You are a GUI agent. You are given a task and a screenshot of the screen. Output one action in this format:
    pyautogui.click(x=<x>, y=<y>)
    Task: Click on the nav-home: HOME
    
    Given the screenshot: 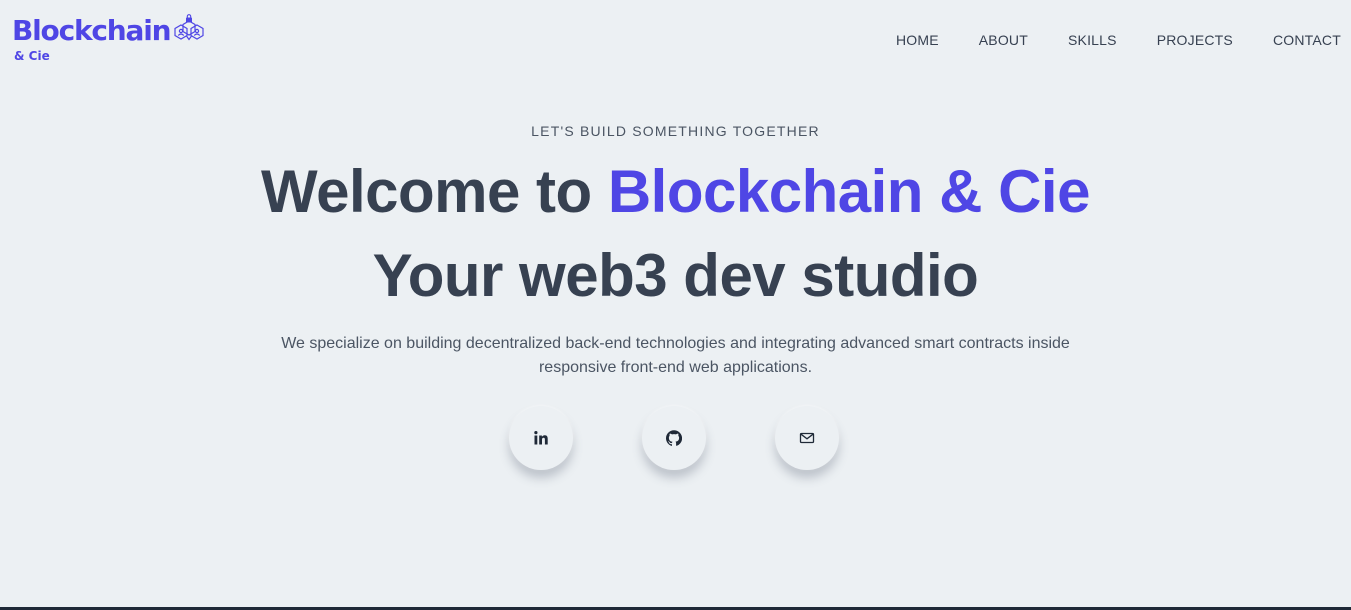 What is the action you would take?
    pyautogui.click(x=917, y=40)
    